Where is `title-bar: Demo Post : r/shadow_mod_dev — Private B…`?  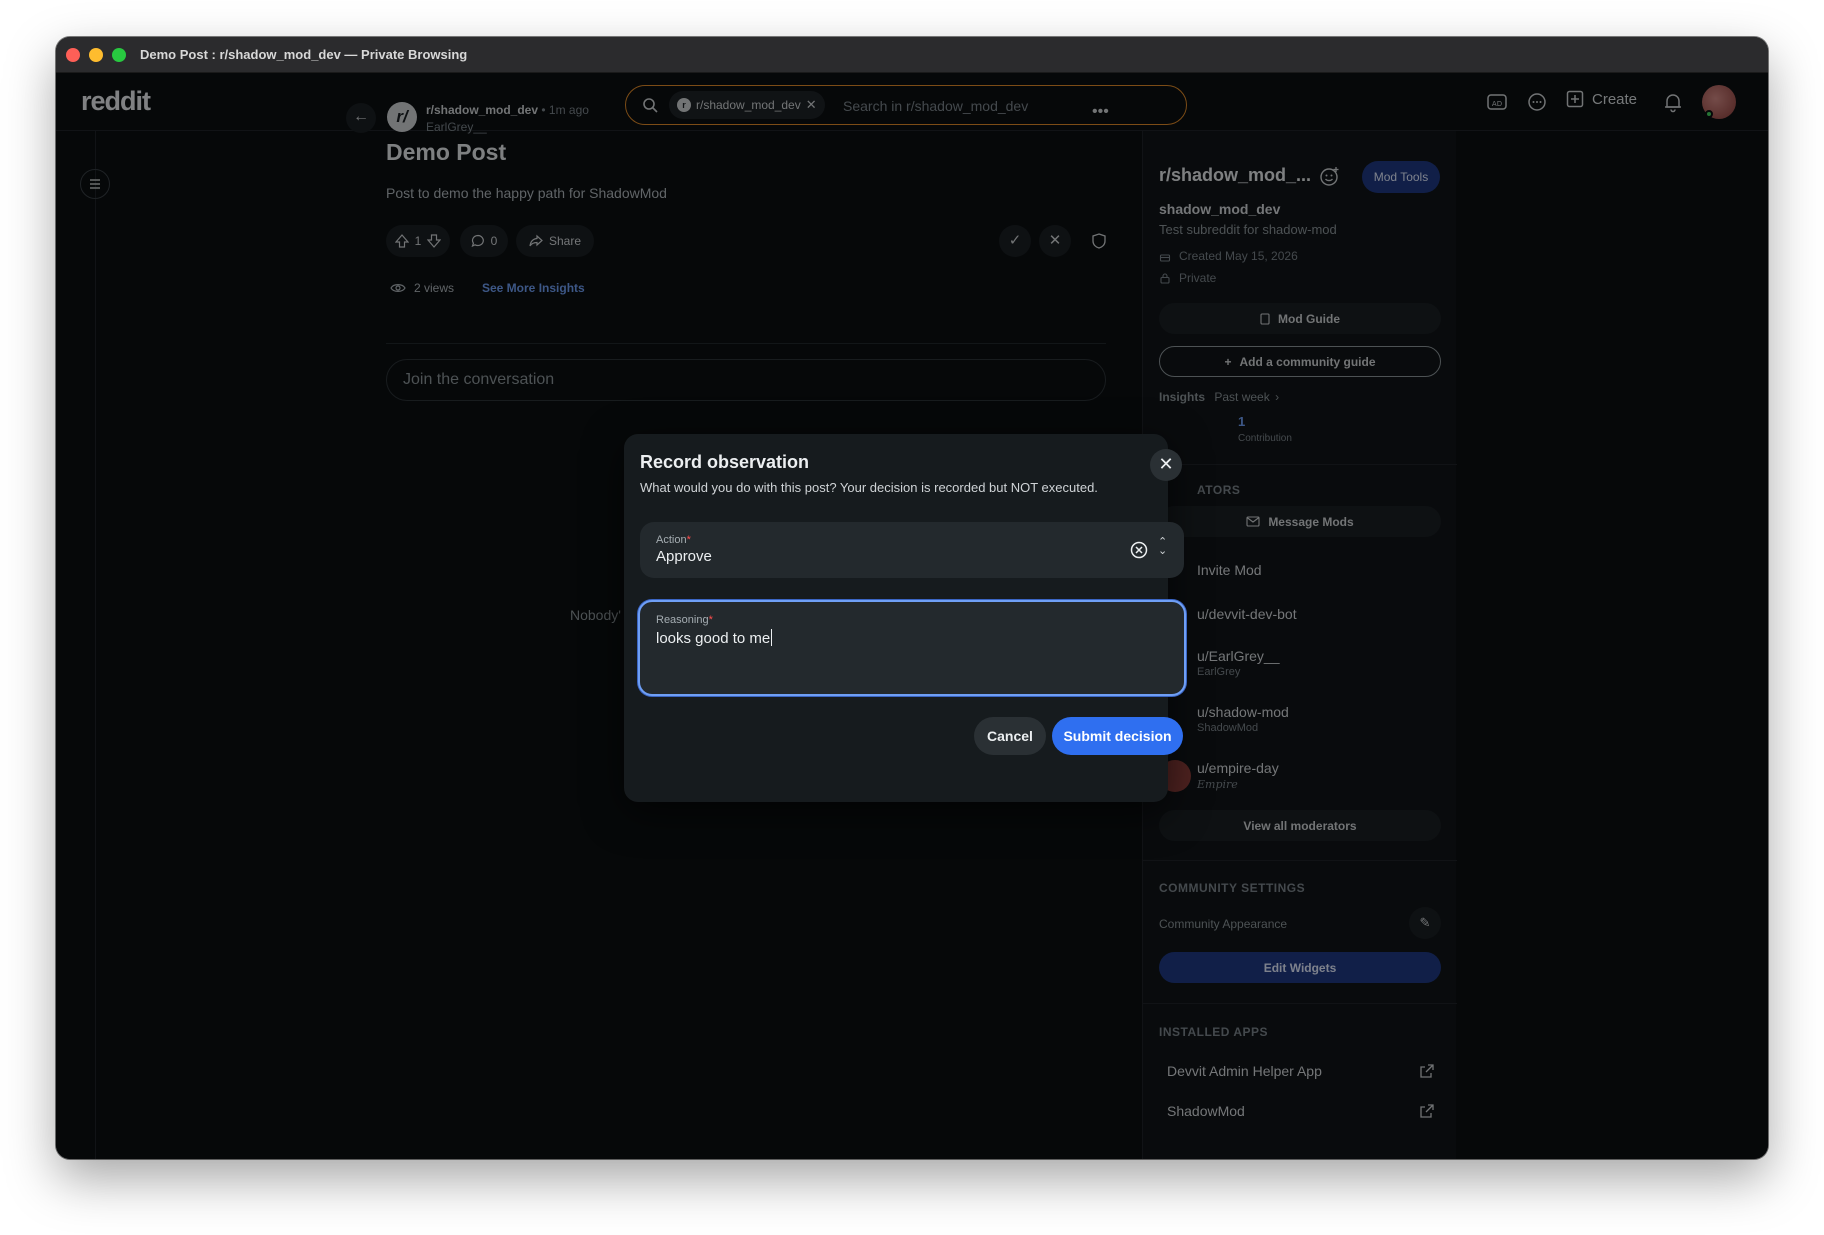
title-bar: Demo Post : r/shadow_mod_dev — Private B… is located at coordinates (912, 55).